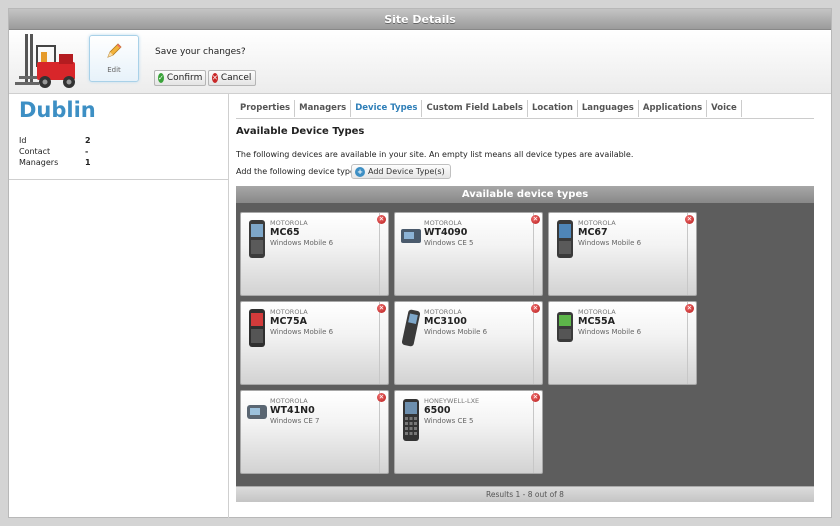  Describe the element at coordinates (59, 141) in the screenshot. I see `property-row: Id 2` at that location.